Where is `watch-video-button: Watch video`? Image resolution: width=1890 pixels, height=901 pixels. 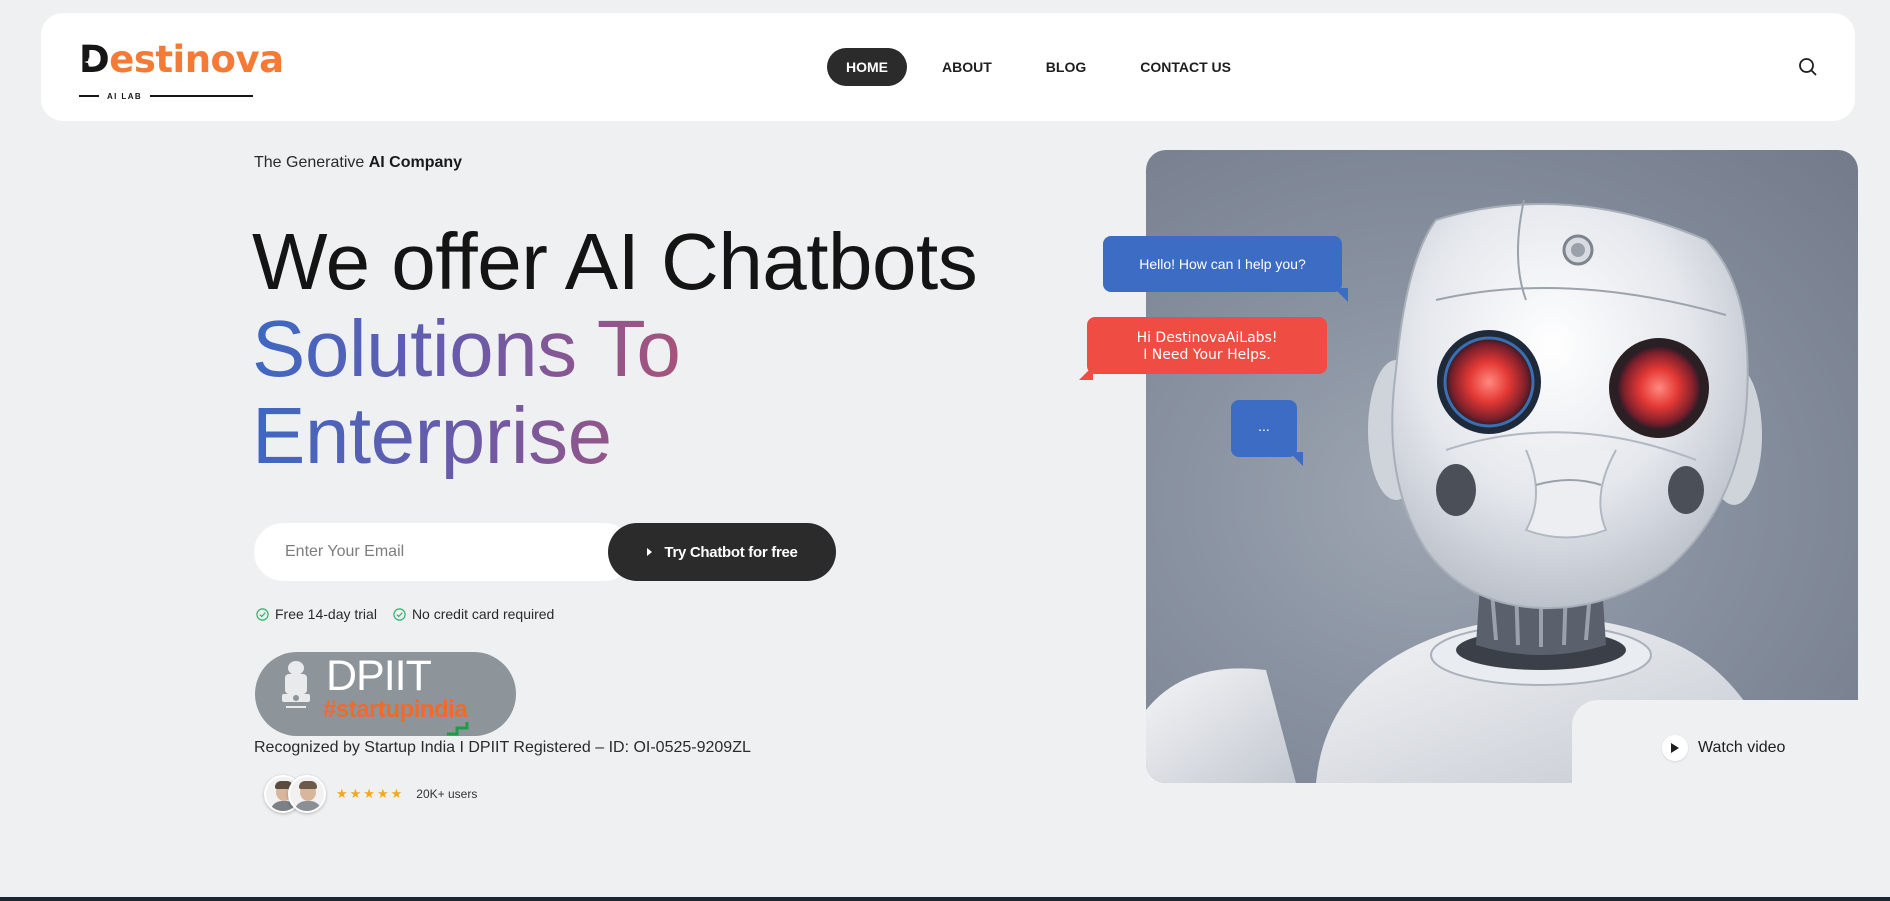 watch-video-button: Watch video is located at coordinates (1723, 748).